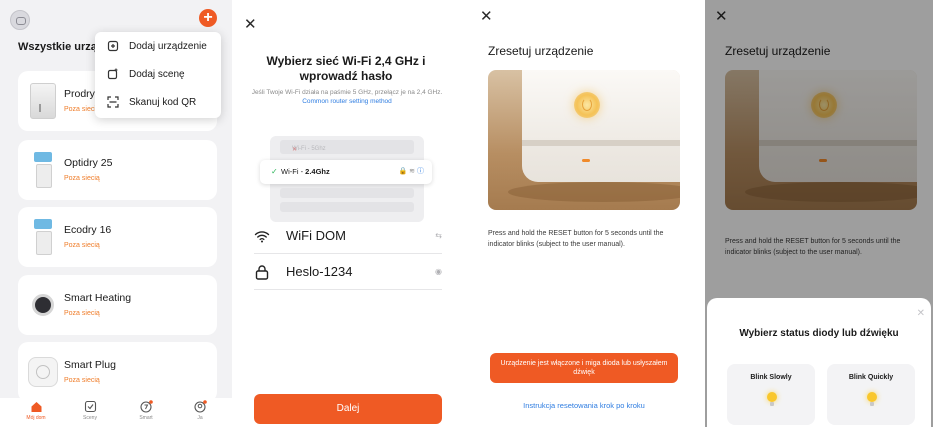 The height and width of the screenshot is (427, 933). I want to click on option-label: Blink Slowly, so click(771, 377).